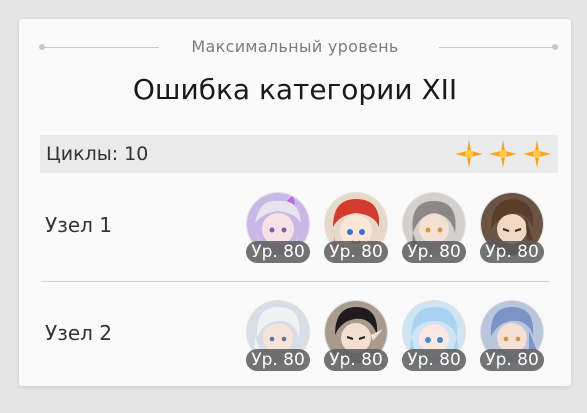  Describe the element at coordinates (78, 225) in the screenshot. I see `node-label: Узел 1` at that location.